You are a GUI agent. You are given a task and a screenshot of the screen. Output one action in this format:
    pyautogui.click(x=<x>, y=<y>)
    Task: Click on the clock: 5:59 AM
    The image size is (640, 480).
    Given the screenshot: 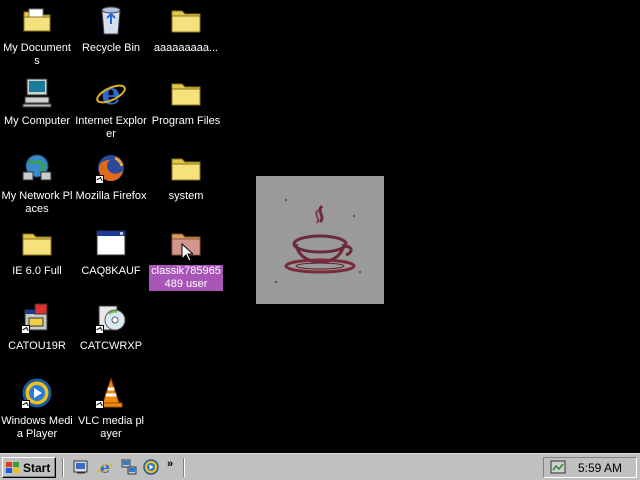 What is the action you would take?
    pyautogui.click(x=600, y=468)
    